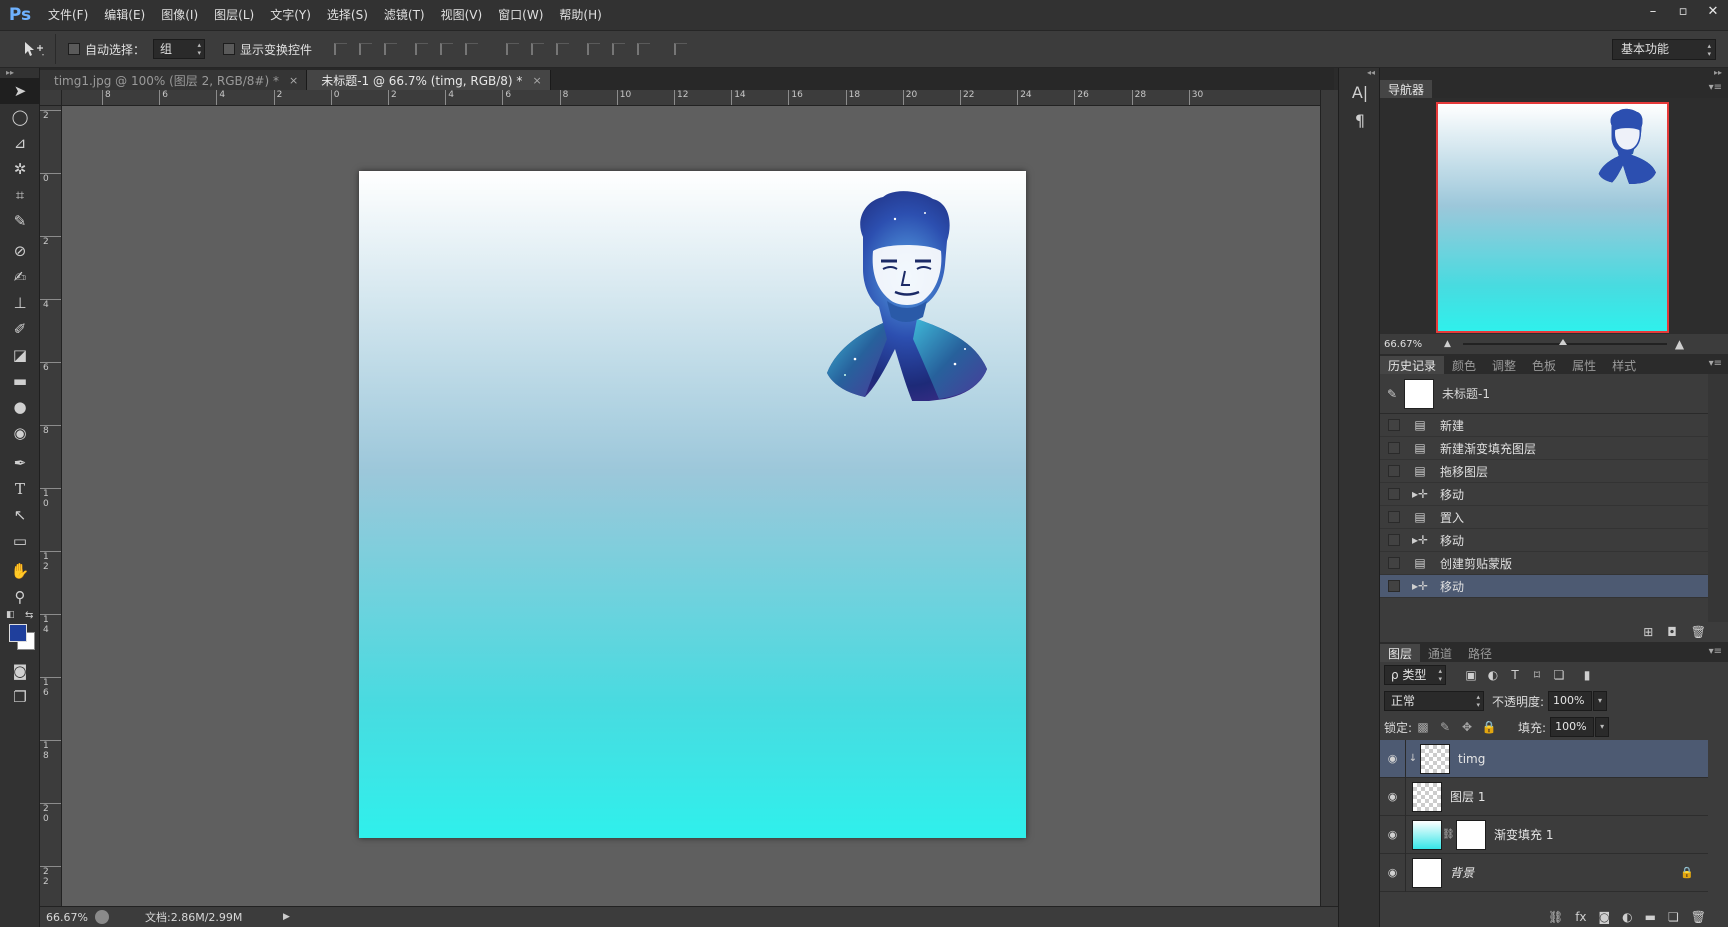  Describe the element at coordinates (1602, 727) in the screenshot. I see `fill-slider-button: ▾` at that location.